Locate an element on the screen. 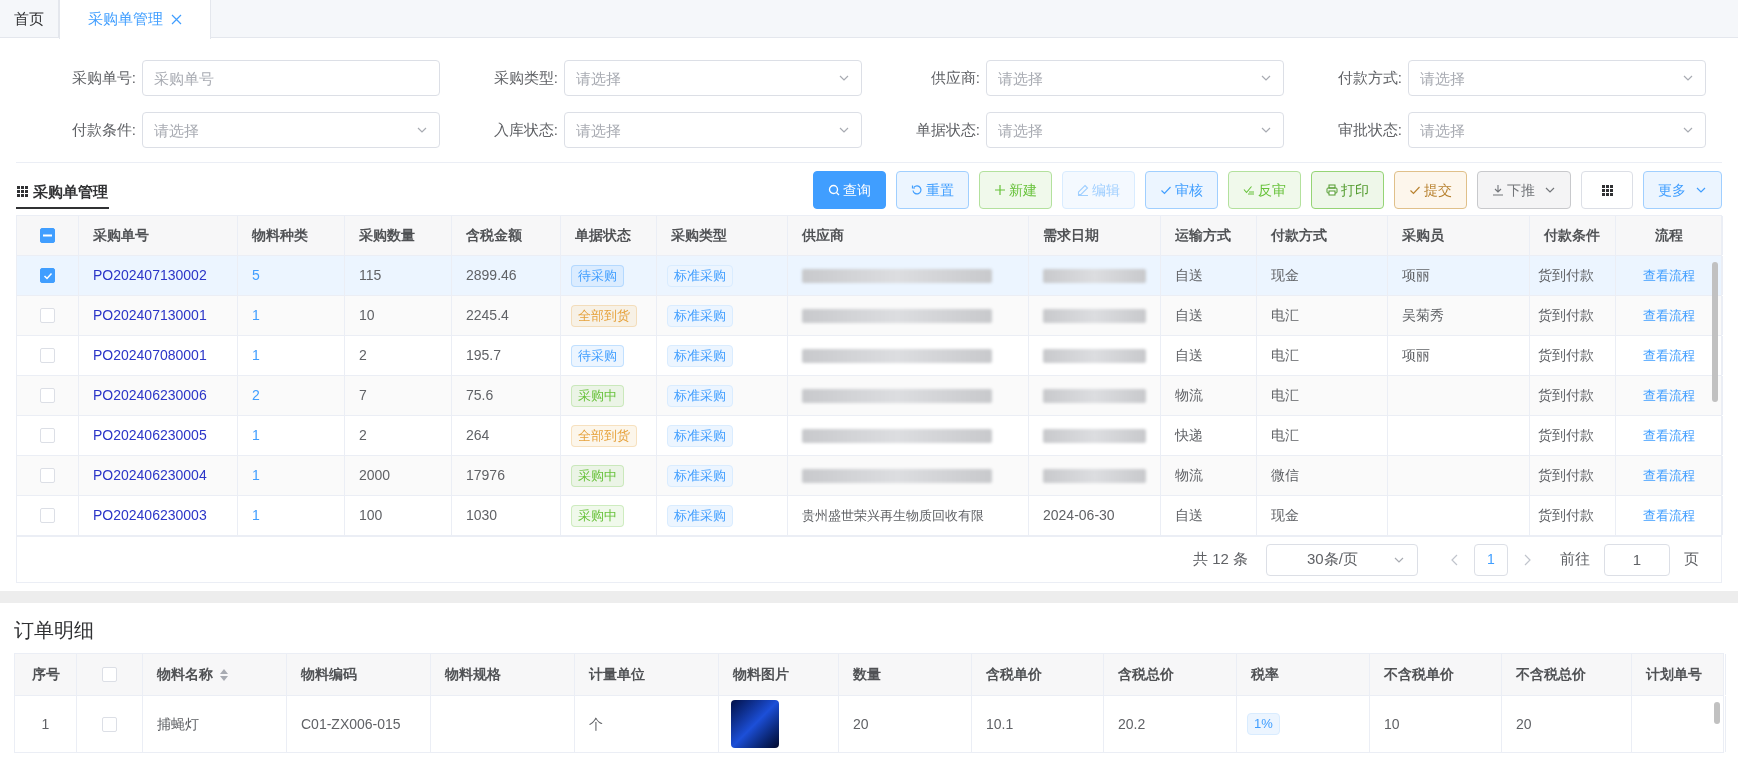 The image size is (1738, 768). column-header: 物料名称 is located at coordinates (185, 674).